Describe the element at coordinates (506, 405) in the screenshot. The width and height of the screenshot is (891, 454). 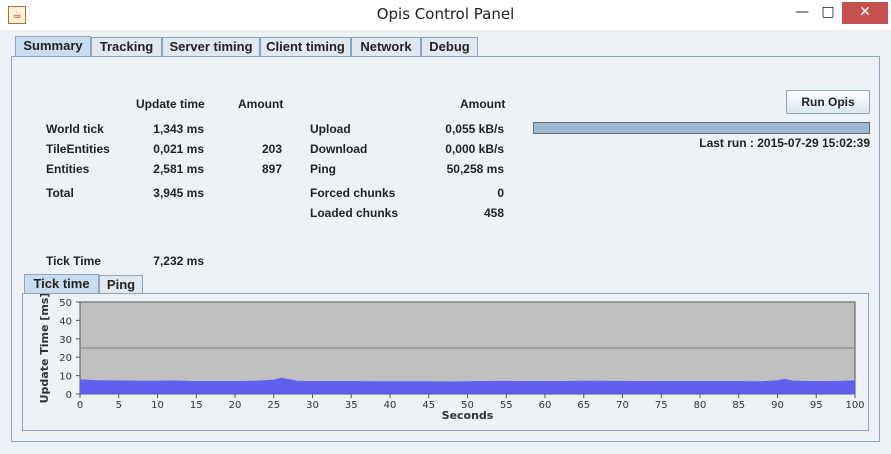
I see `x-tick-label: 55` at that location.